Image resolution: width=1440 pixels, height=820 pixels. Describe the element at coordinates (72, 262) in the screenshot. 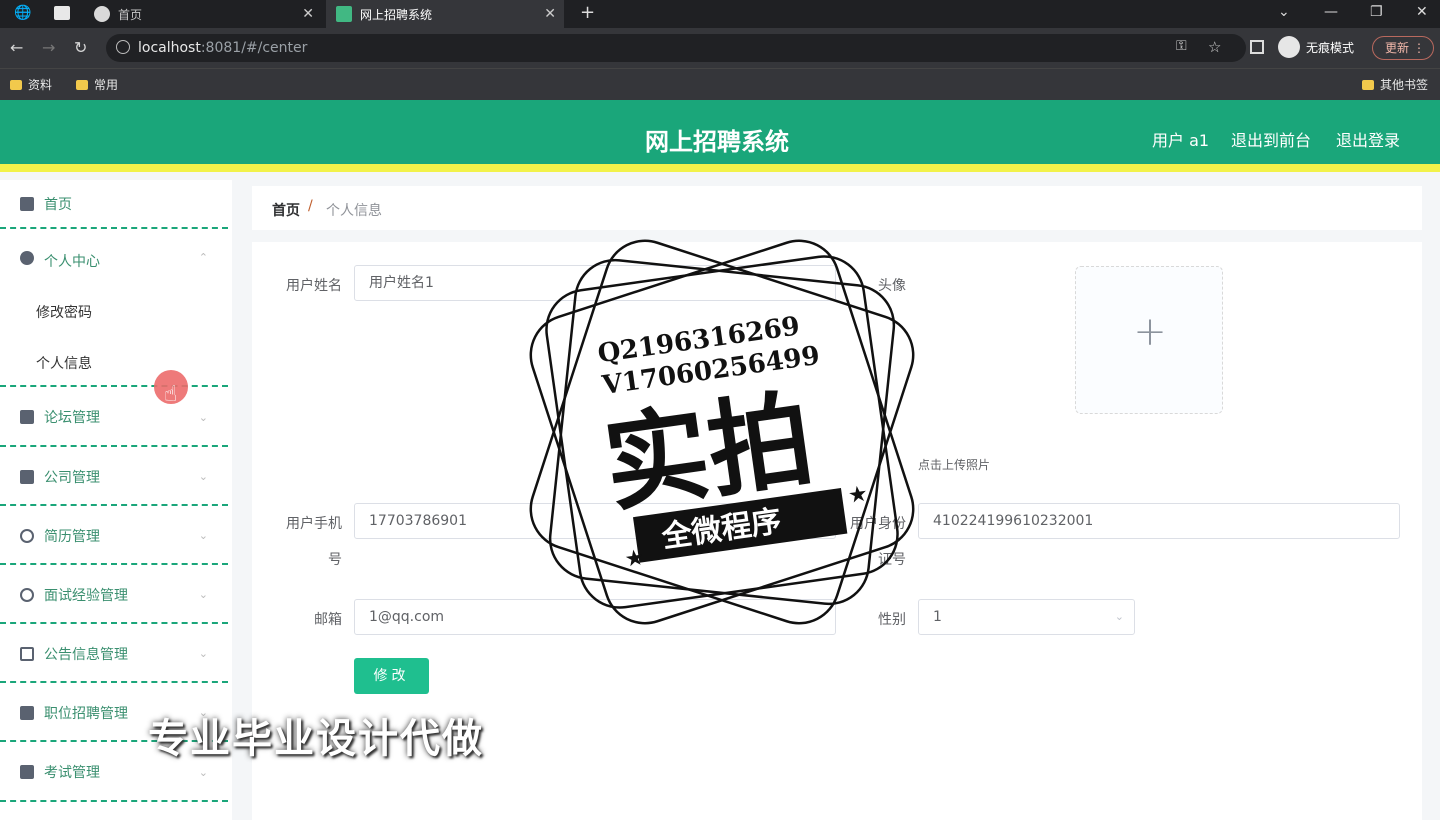

I see `sidebar-item-label: 个人中心` at that location.